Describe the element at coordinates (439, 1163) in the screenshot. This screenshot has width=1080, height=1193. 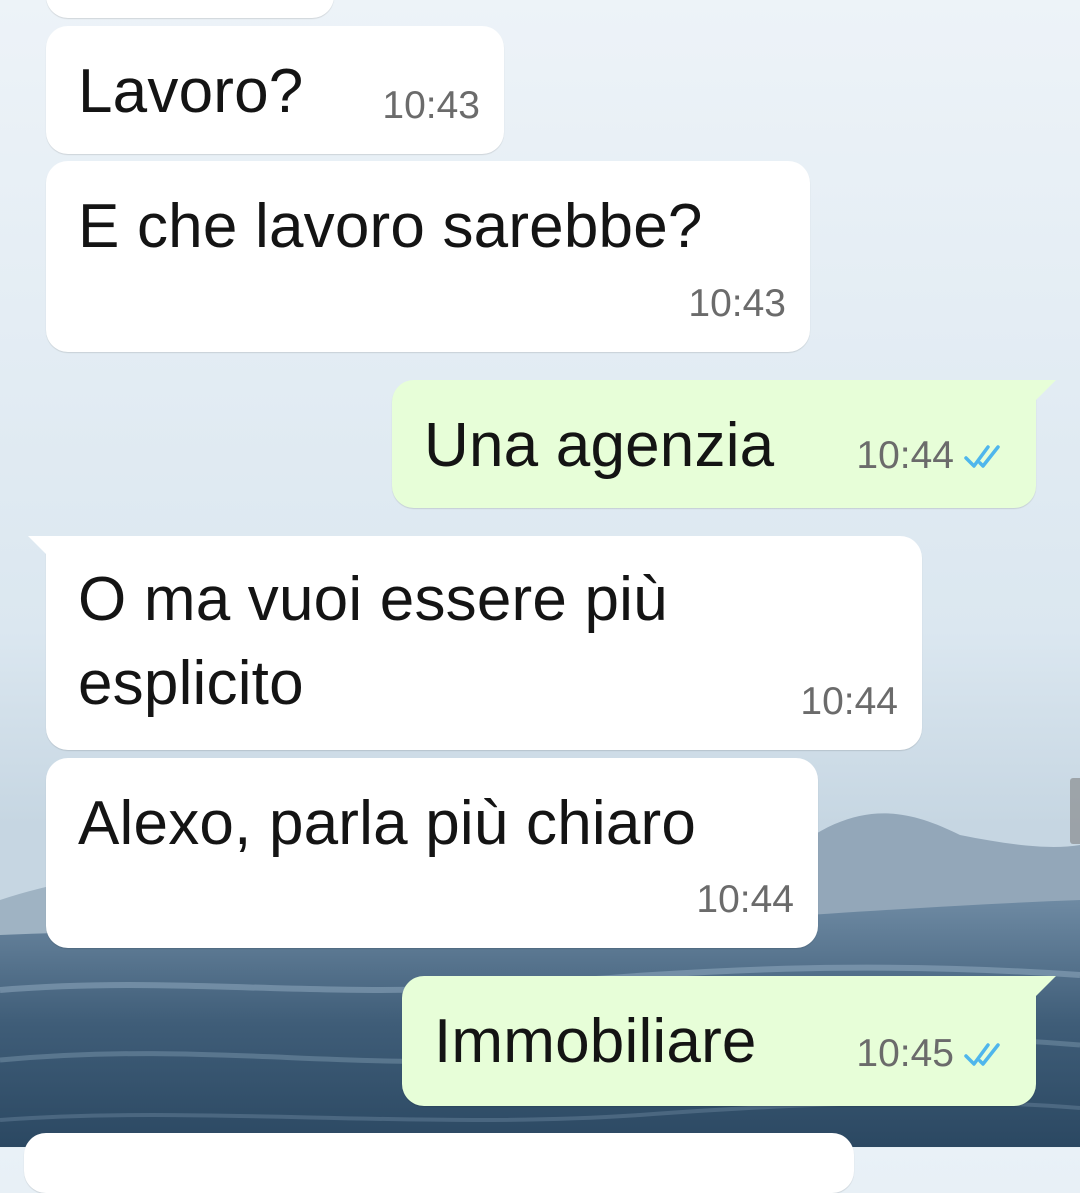
I see `message-bubble-partial-bottom` at that location.